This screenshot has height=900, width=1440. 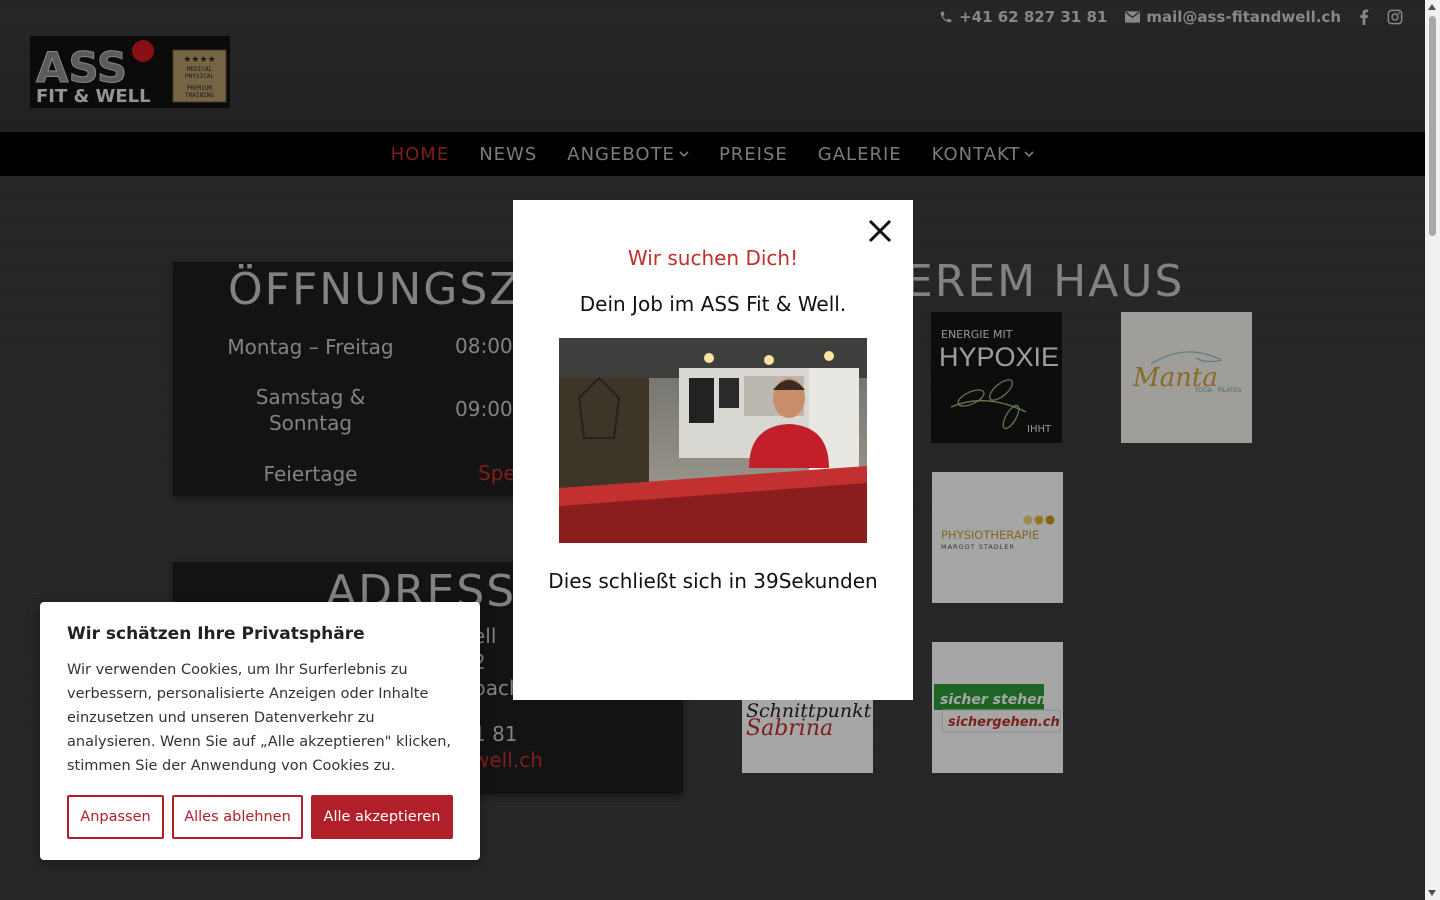 What do you see at coordinates (713, 304) in the screenshot?
I see `popup-subheading: Dein Job im ASS Fit & Well.` at bounding box center [713, 304].